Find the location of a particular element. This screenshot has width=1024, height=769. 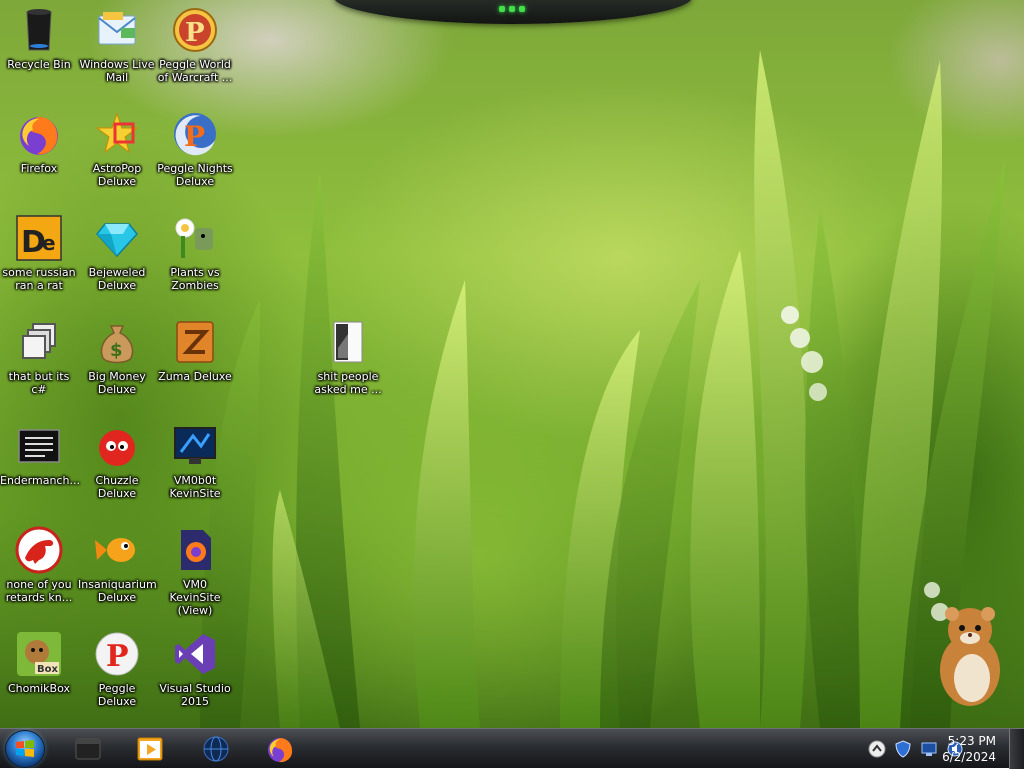

desktop-icon-zuma-deluxe: Zuma Deluxe is located at coordinates (195, 350).